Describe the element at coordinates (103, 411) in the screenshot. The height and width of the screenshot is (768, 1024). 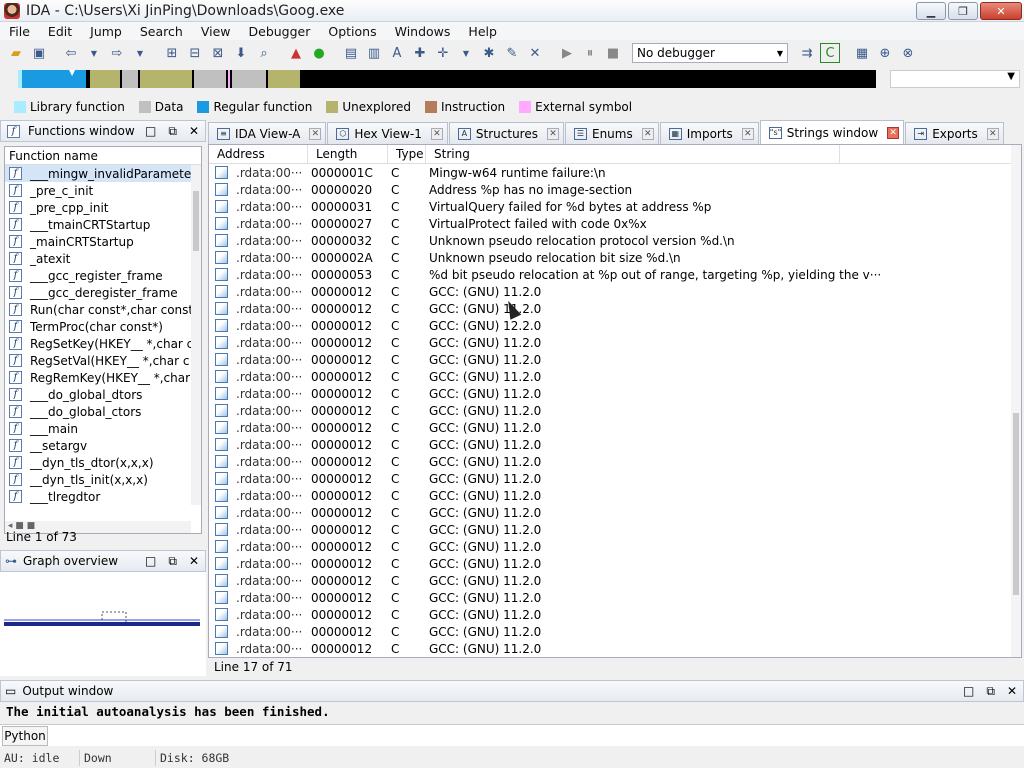
I see `function-list-item: f ___do_global_ctors` at that location.